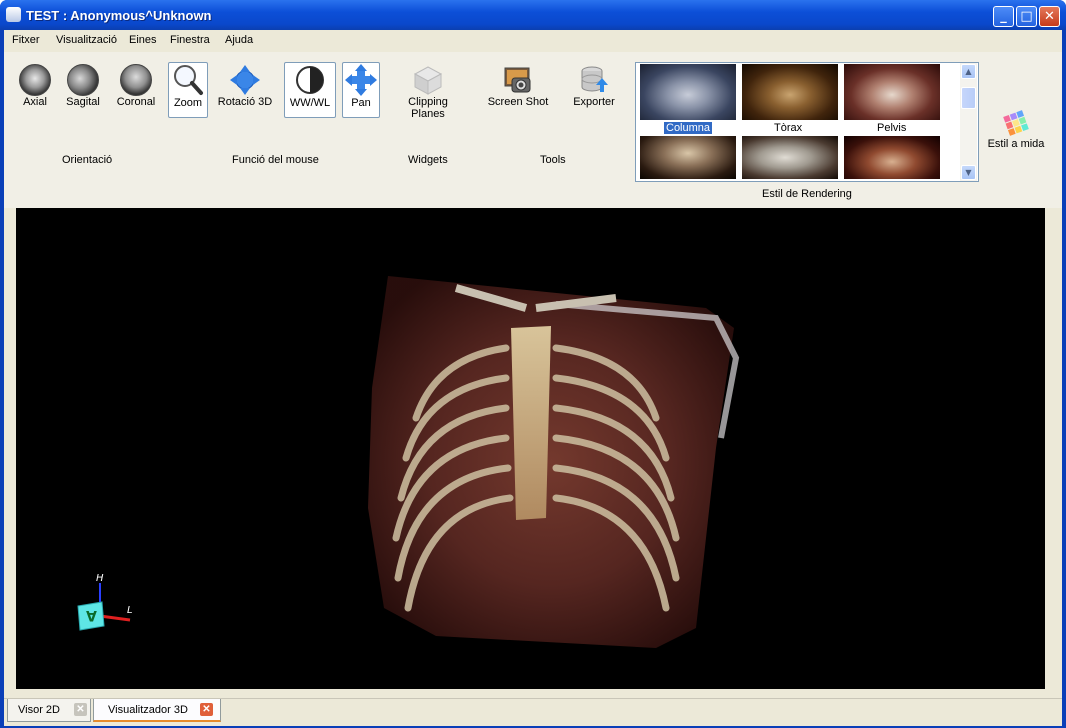  What do you see at coordinates (80, 709) in the screenshot?
I see `tab-visor-2d-close-icon: ✕` at bounding box center [80, 709].